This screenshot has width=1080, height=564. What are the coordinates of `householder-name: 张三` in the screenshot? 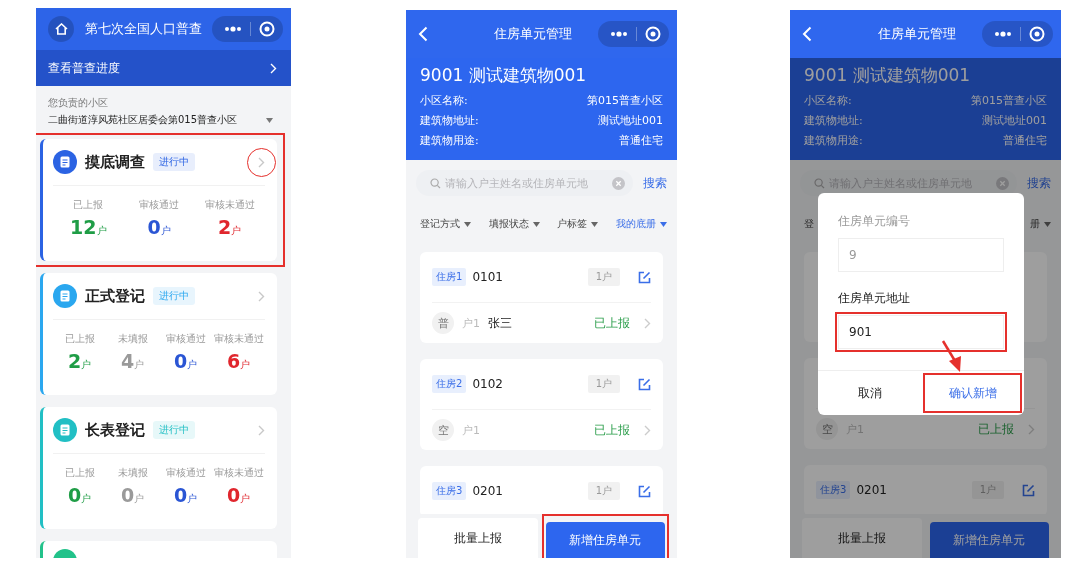 It's located at (500, 323).